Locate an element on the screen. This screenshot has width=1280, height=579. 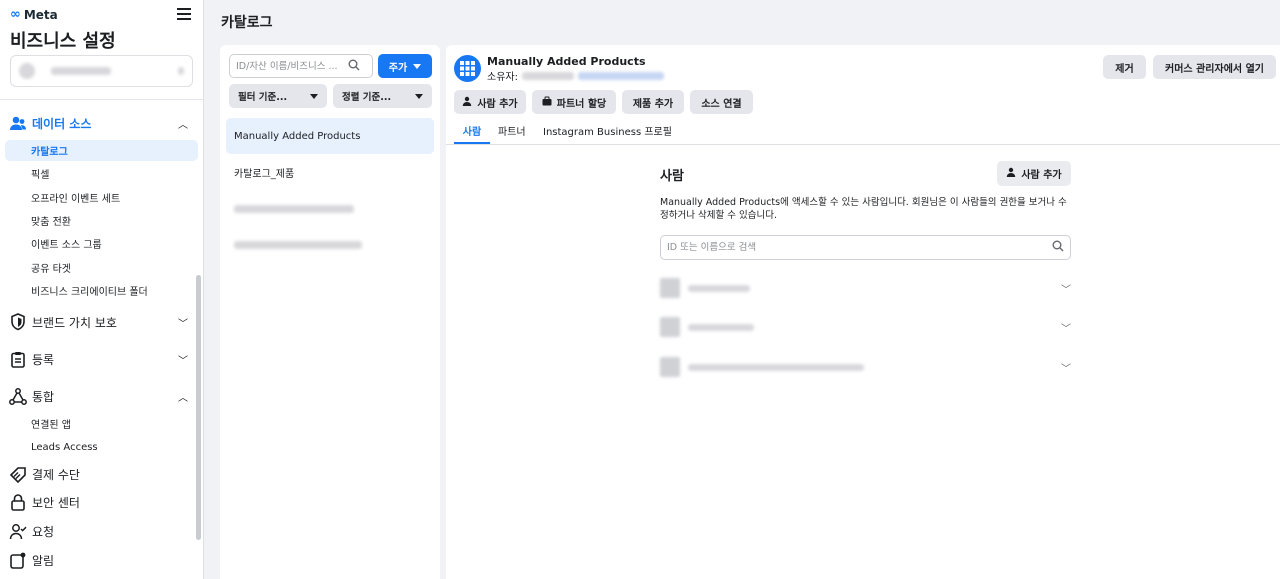
nav-group-requests: 요청 is located at coordinates (99, 531).